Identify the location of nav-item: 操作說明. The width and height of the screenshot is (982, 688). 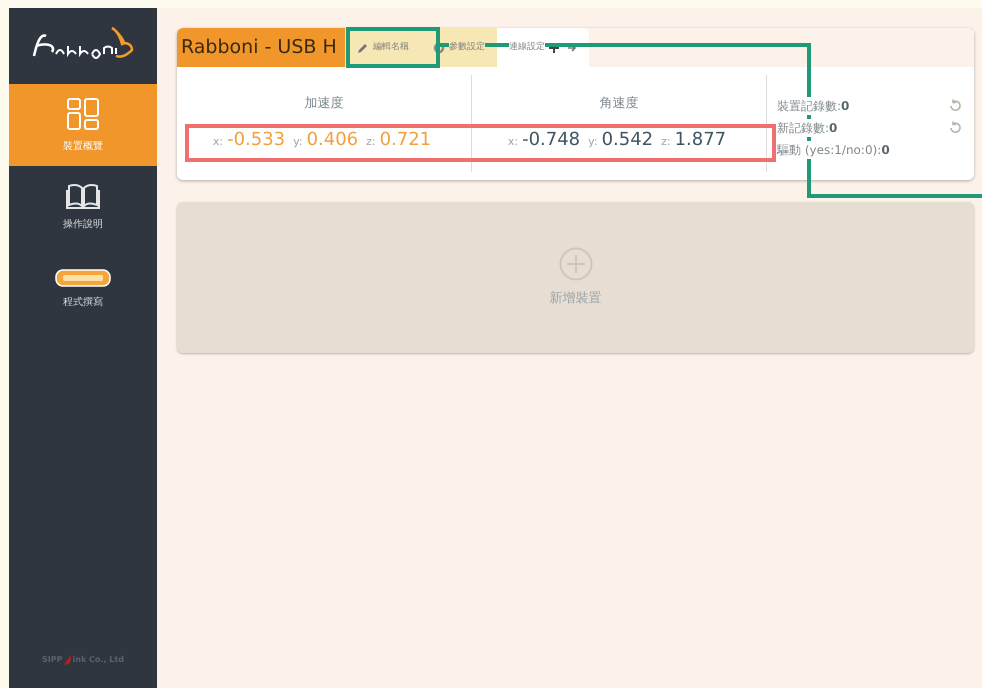
(83, 207).